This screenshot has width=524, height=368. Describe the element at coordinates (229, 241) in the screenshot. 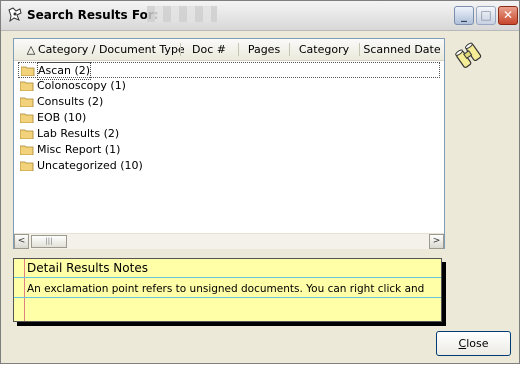

I see `horizontal-scrollbar: < ||| >` at that location.